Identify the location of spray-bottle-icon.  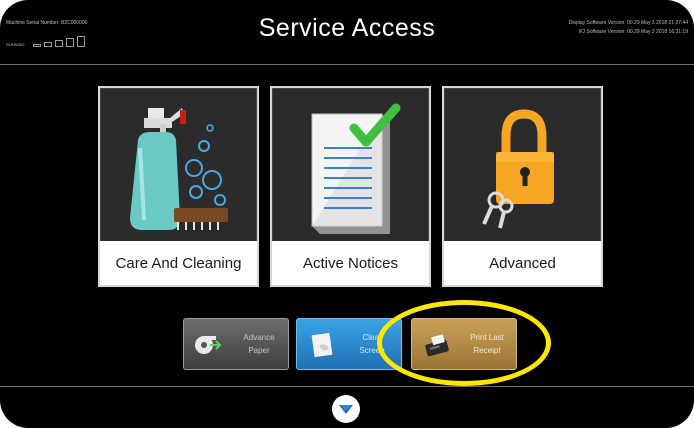
(178, 164).